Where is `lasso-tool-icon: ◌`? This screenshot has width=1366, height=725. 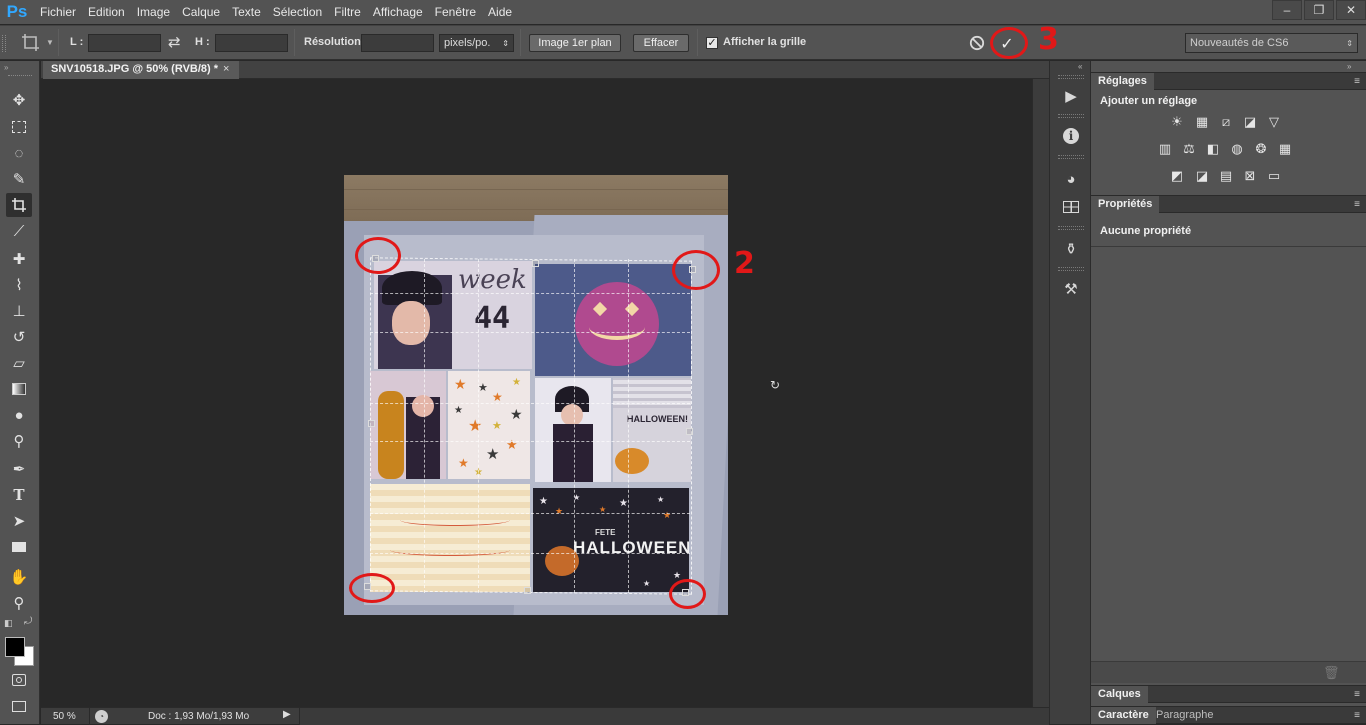
lasso-tool-icon: ◌ is located at coordinates (19, 153).